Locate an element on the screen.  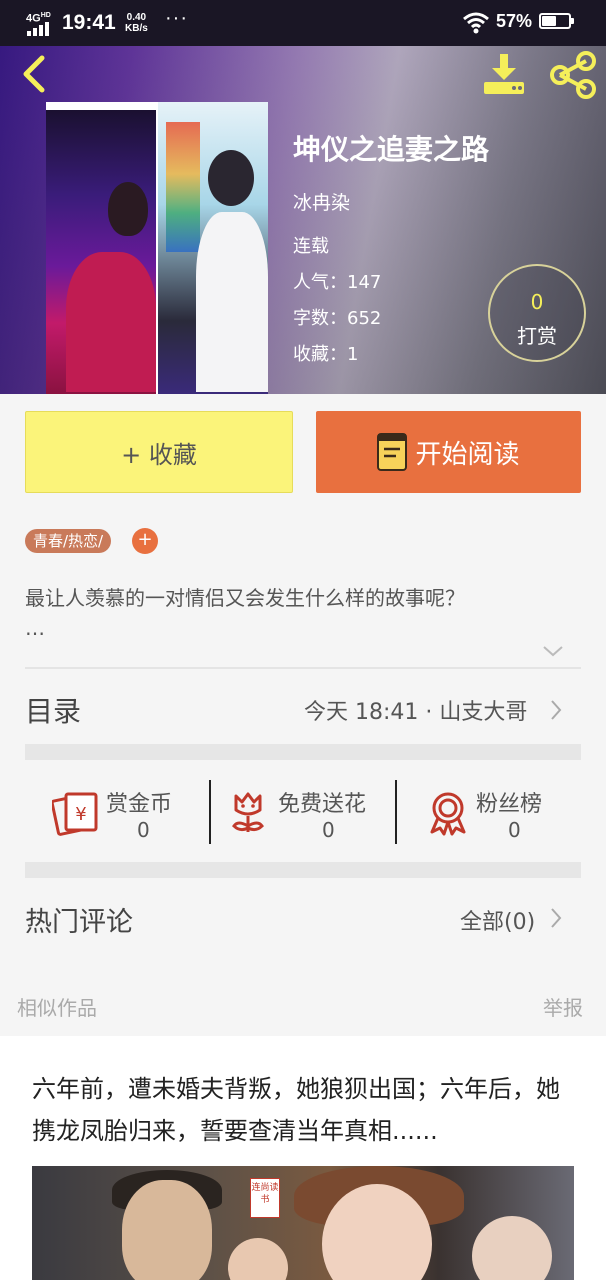
coin-reward-label: 赏金币 is located at coordinates (139, 804).